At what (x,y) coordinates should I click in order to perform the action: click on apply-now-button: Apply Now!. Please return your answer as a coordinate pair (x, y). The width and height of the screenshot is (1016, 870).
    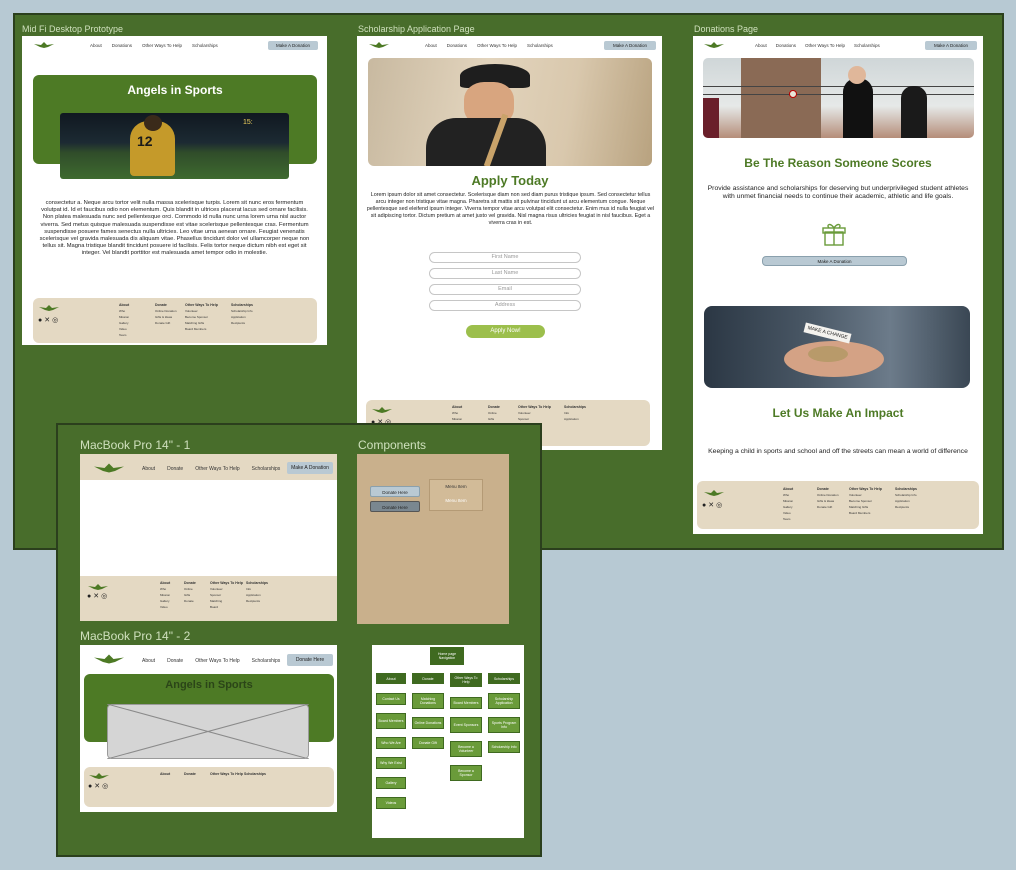
    Looking at the image, I should click on (505, 331).